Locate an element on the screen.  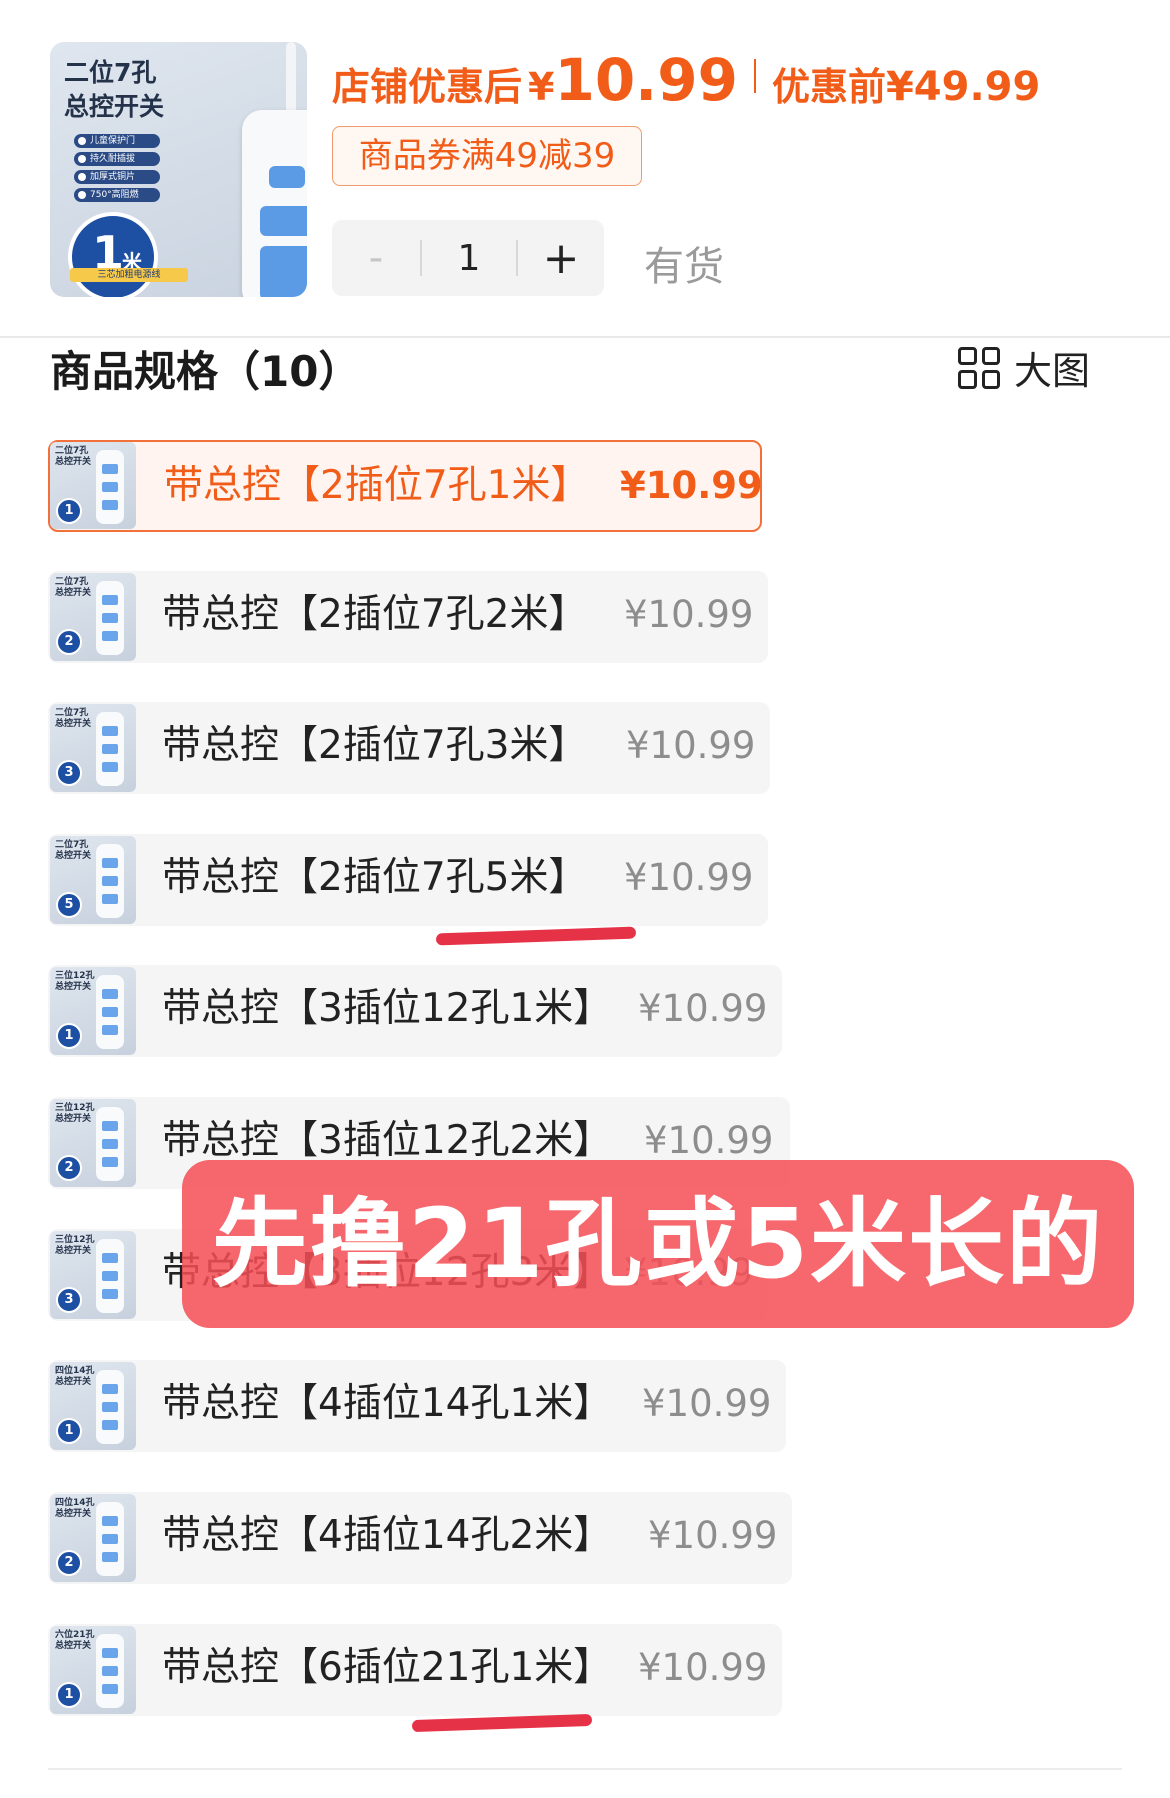
spec-label: 带总控【2插位7孔3米】 is located at coordinates (375, 745).